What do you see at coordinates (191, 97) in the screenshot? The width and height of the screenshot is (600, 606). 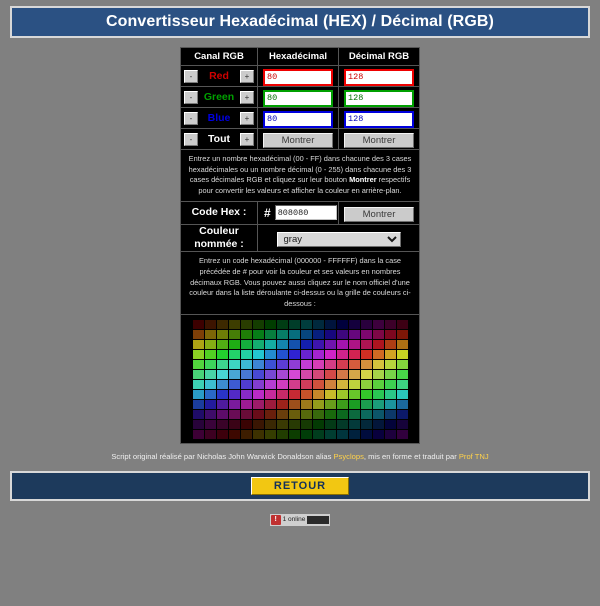 I see `decrement-button-green: -` at bounding box center [191, 97].